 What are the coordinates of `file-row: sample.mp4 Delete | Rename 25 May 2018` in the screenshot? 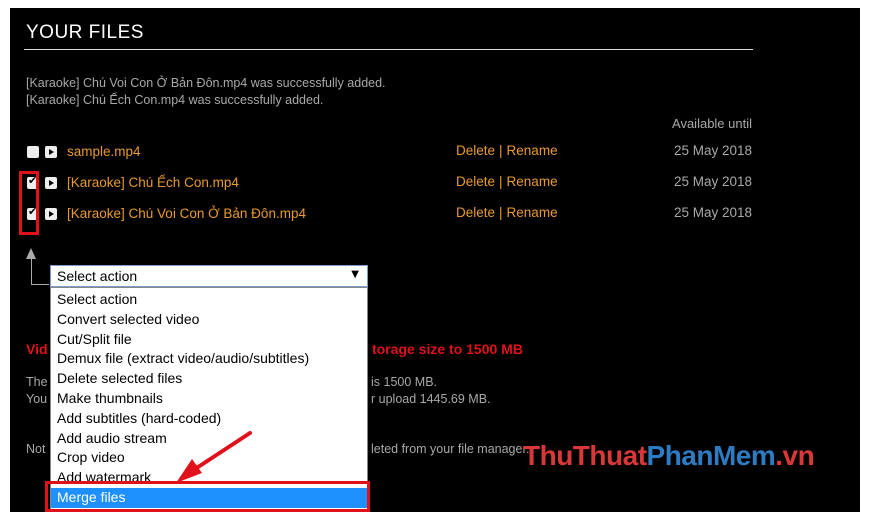 It's located at (435, 152).